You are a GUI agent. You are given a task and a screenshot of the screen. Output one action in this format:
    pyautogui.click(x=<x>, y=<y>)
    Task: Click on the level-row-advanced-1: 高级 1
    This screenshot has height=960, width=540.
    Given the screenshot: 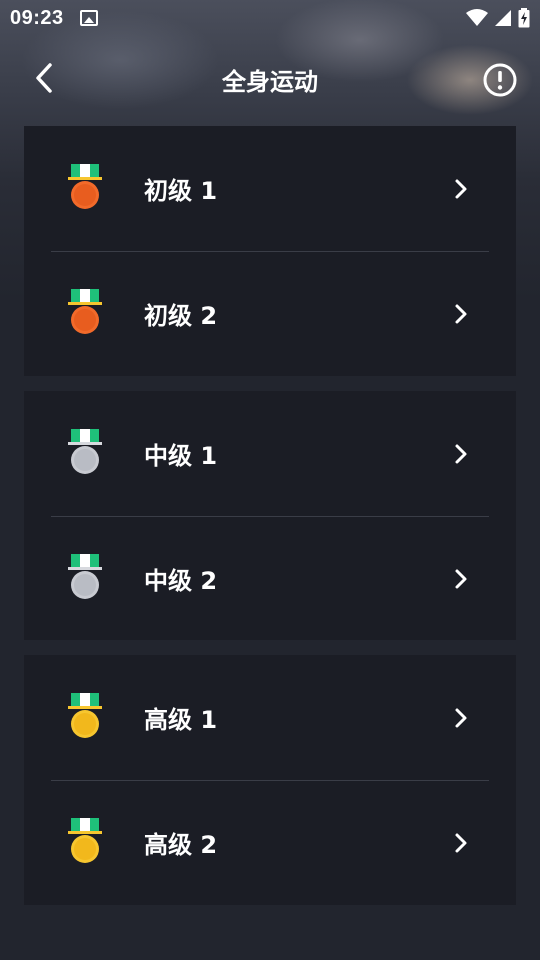 What is the action you would take?
    pyautogui.click(x=270, y=717)
    